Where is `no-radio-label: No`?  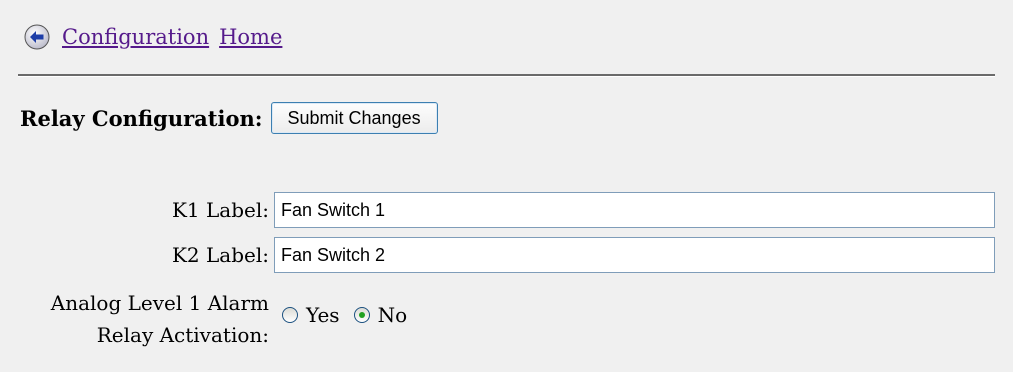
no-radio-label: No is located at coordinates (393, 315).